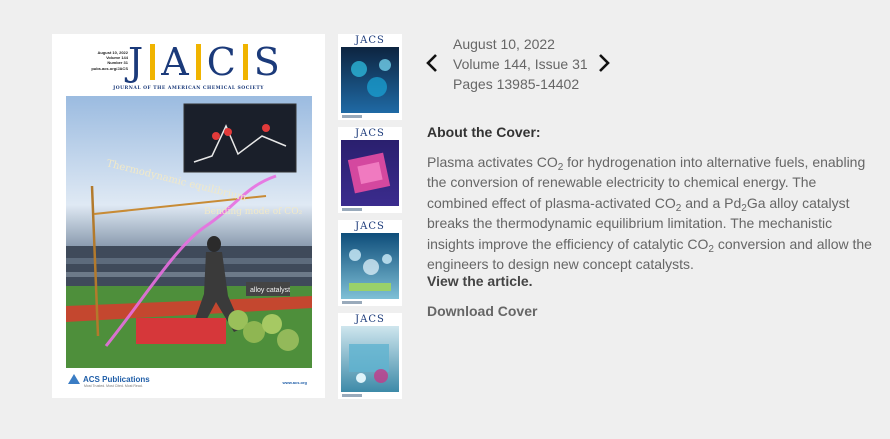 The height and width of the screenshot is (439, 890). I want to click on landing-mat, so click(181, 331).